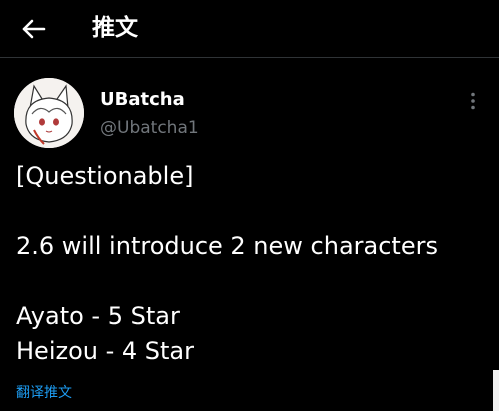 The image size is (499, 411). Describe the element at coordinates (149, 128) in the screenshot. I see `author-handle: @Ubatcha1` at that location.